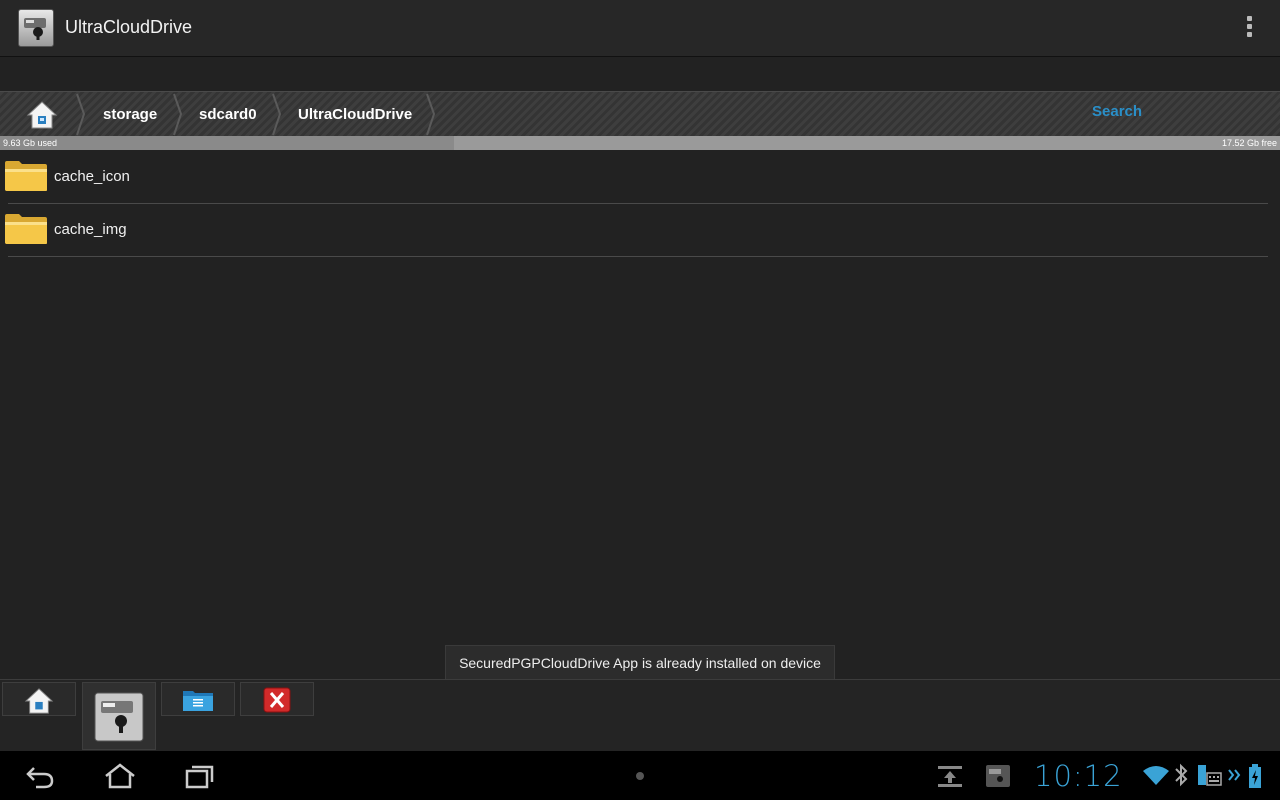  I want to click on storage-used-label: 9.63 Gb used, so click(30, 143).